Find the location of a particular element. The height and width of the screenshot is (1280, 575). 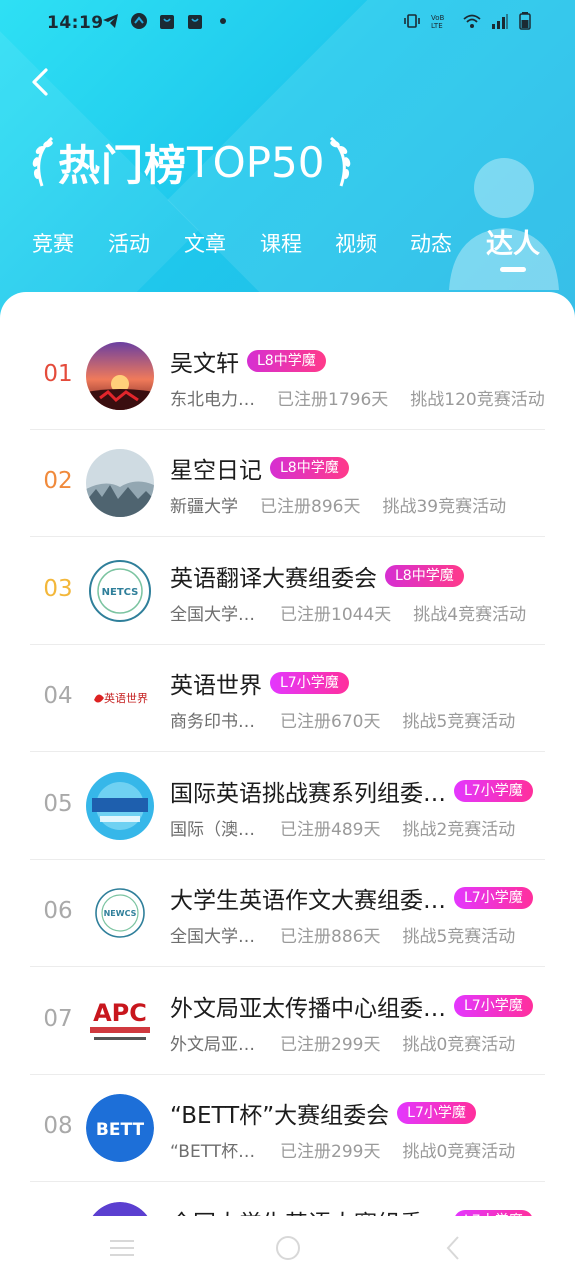

tab-competition: 竞赛 is located at coordinates (53, 243).